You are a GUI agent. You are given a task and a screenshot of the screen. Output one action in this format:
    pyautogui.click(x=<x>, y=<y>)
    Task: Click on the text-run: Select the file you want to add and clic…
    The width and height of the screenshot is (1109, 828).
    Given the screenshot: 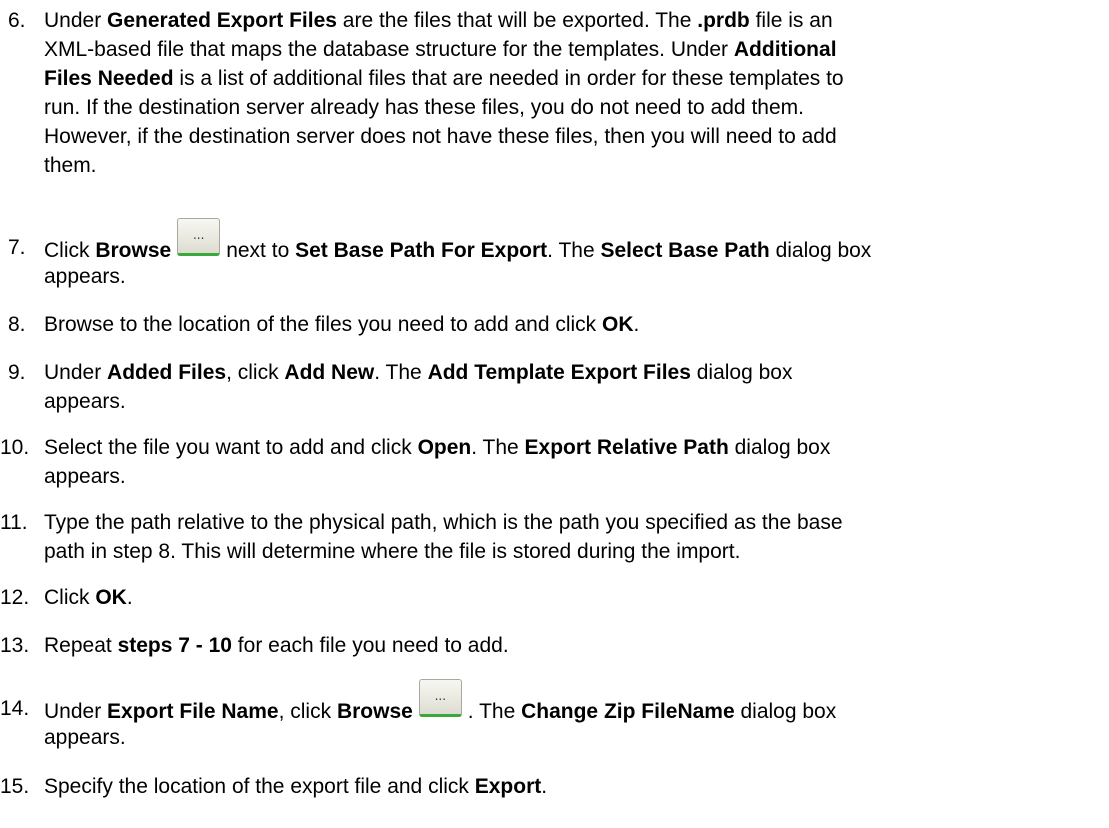 What is the action you would take?
    pyautogui.click(x=231, y=447)
    